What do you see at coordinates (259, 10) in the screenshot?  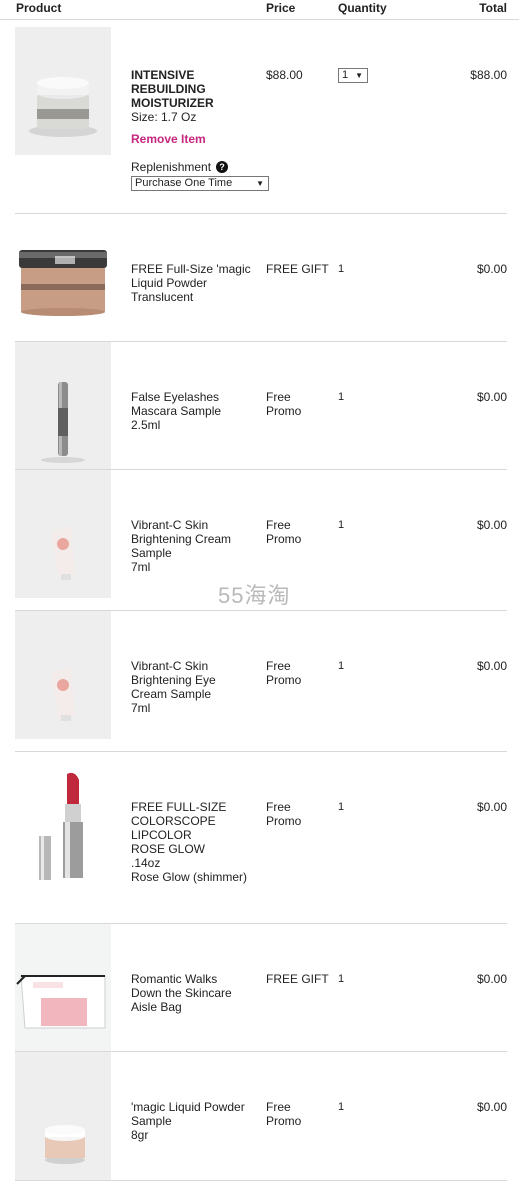 I see `cart-table-header: Product Price Quantity Total` at bounding box center [259, 10].